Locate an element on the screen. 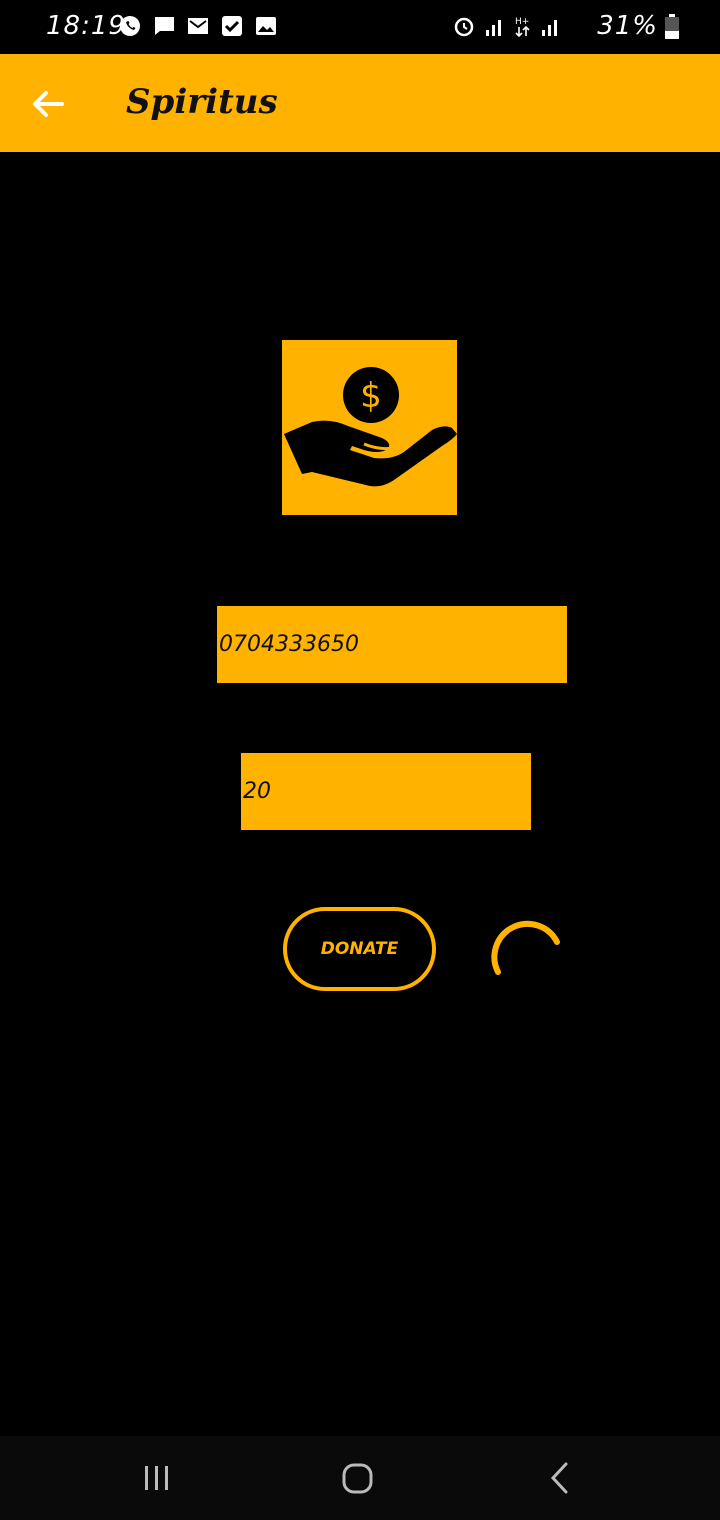 The width and height of the screenshot is (720, 1520). donation-logo: $ is located at coordinates (369, 427).